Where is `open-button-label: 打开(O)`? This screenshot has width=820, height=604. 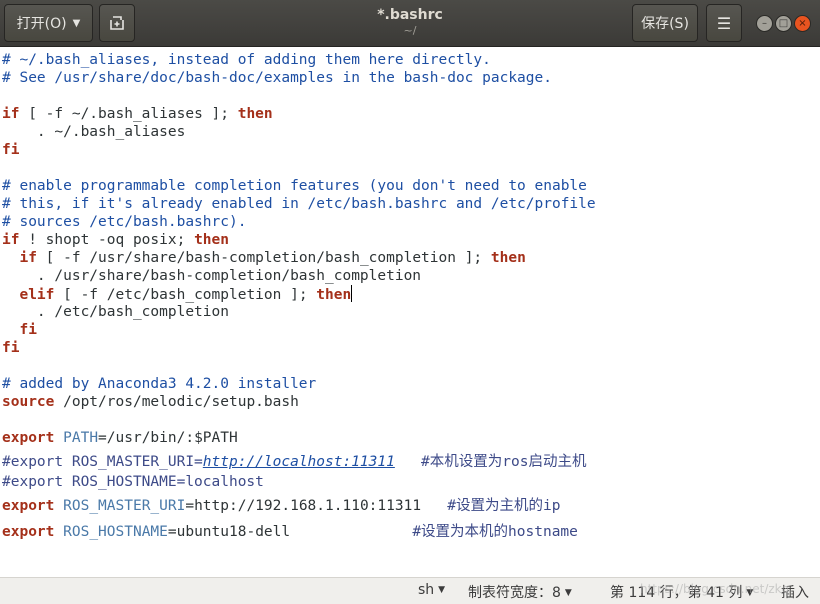
open-button-label: 打开(O) is located at coordinates (41, 24).